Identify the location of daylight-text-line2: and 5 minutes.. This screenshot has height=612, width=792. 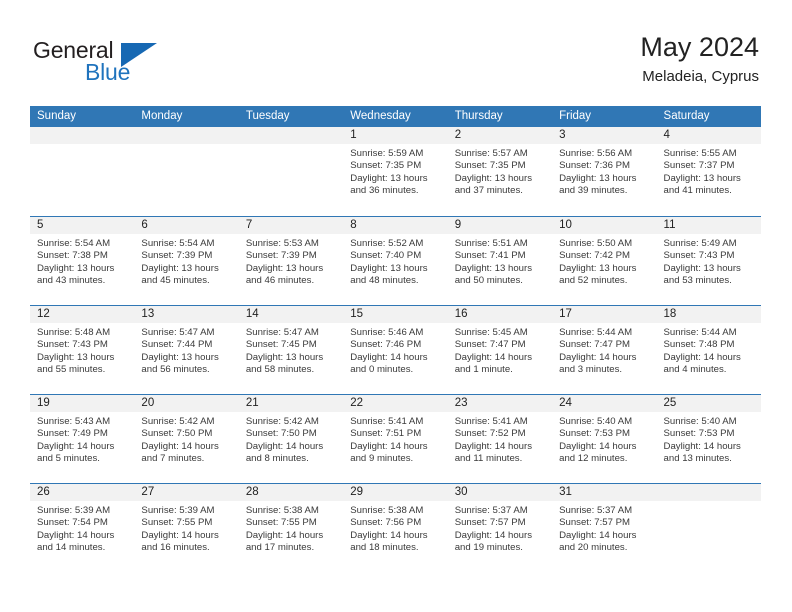
(68, 459).